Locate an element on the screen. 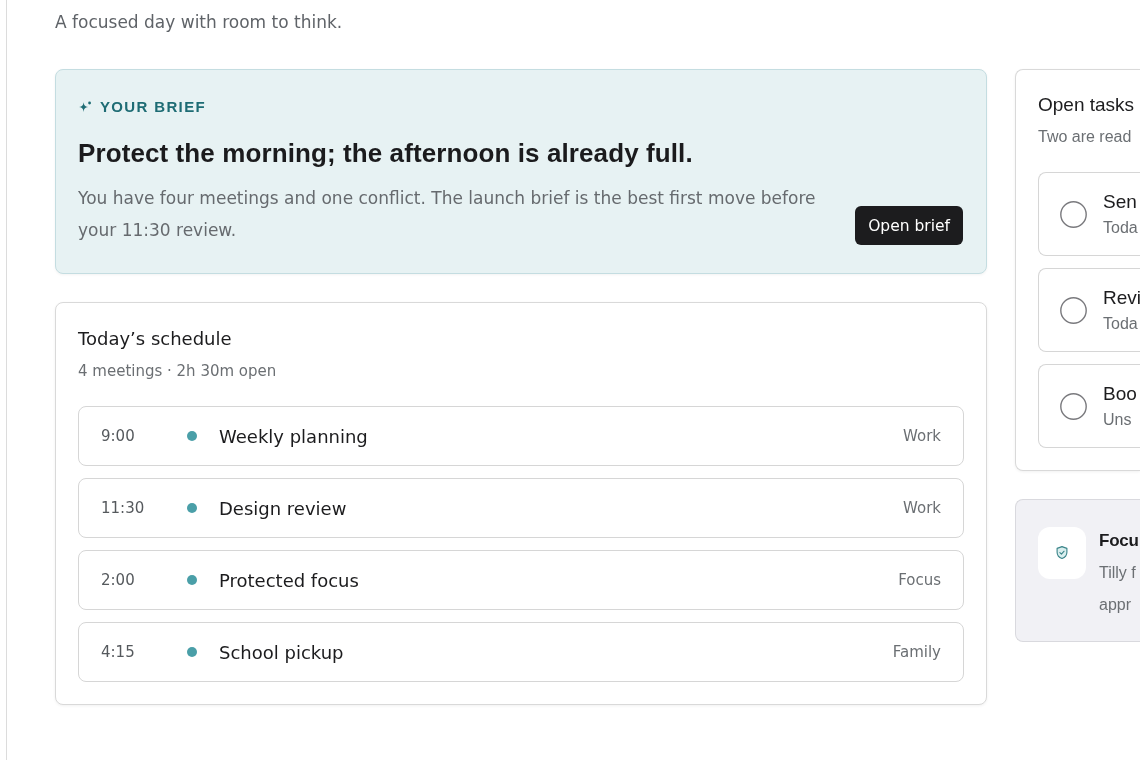  event-category: Focus is located at coordinates (919, 580).